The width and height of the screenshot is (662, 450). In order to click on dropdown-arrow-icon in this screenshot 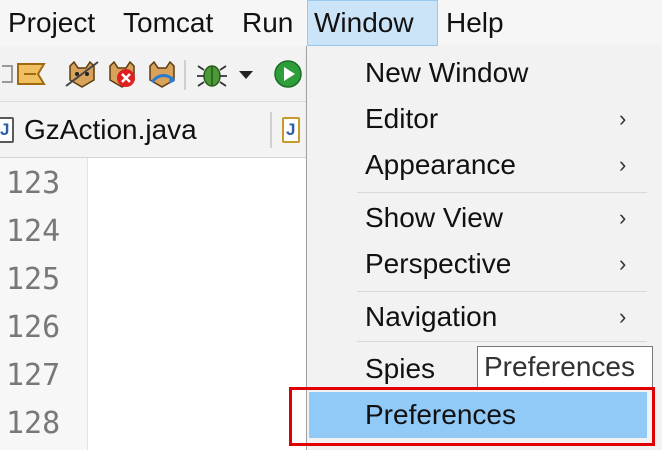, I will do `click(246, 74)`.